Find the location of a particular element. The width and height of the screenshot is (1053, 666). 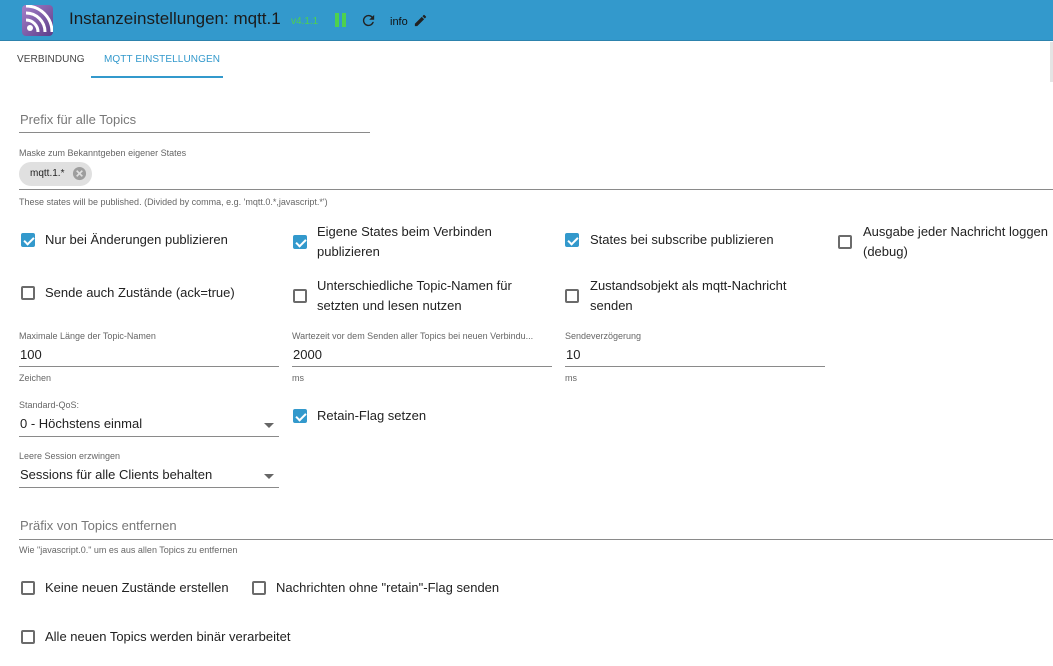

info-link: info is located at coordinates (399, 22).